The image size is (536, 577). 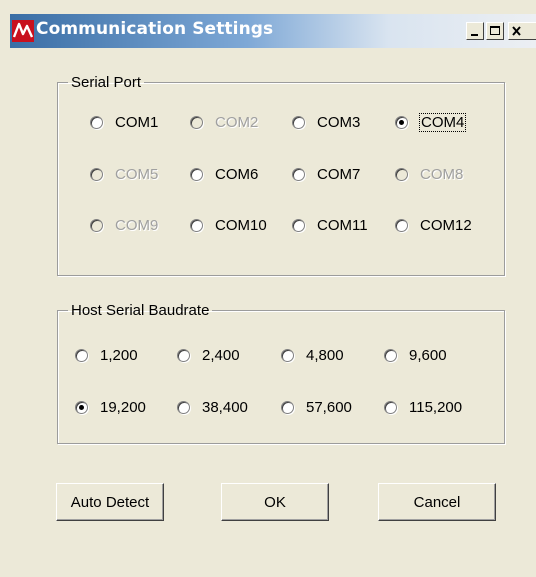 What do you see at coordinates (123, 407) in the screenshot?
I see `radio-label: 19,200` at bounding box center [123, 407].